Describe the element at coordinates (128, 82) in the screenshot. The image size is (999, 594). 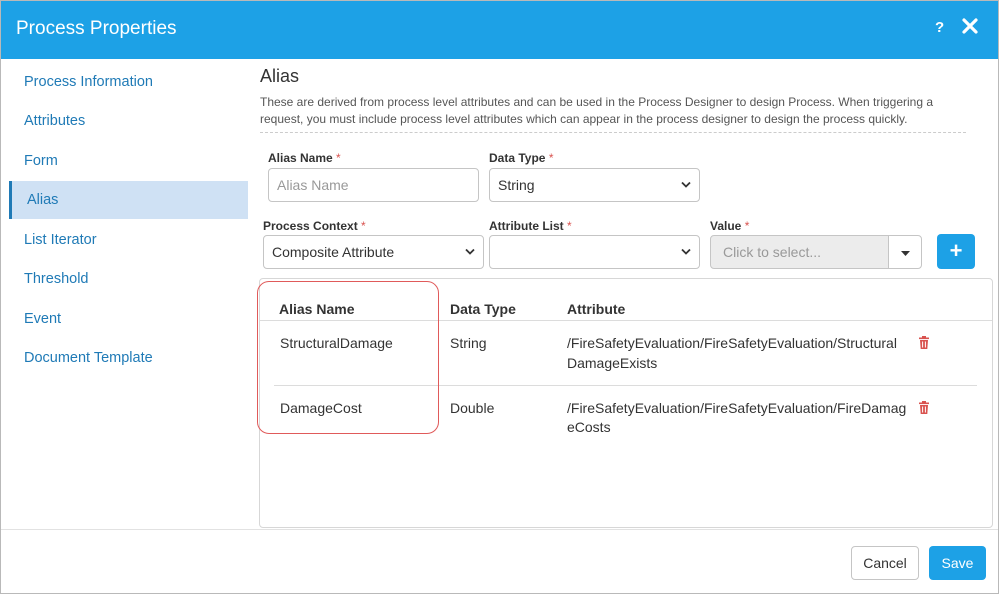
I see `sidebar-item-process-information: Process Information` at that location.